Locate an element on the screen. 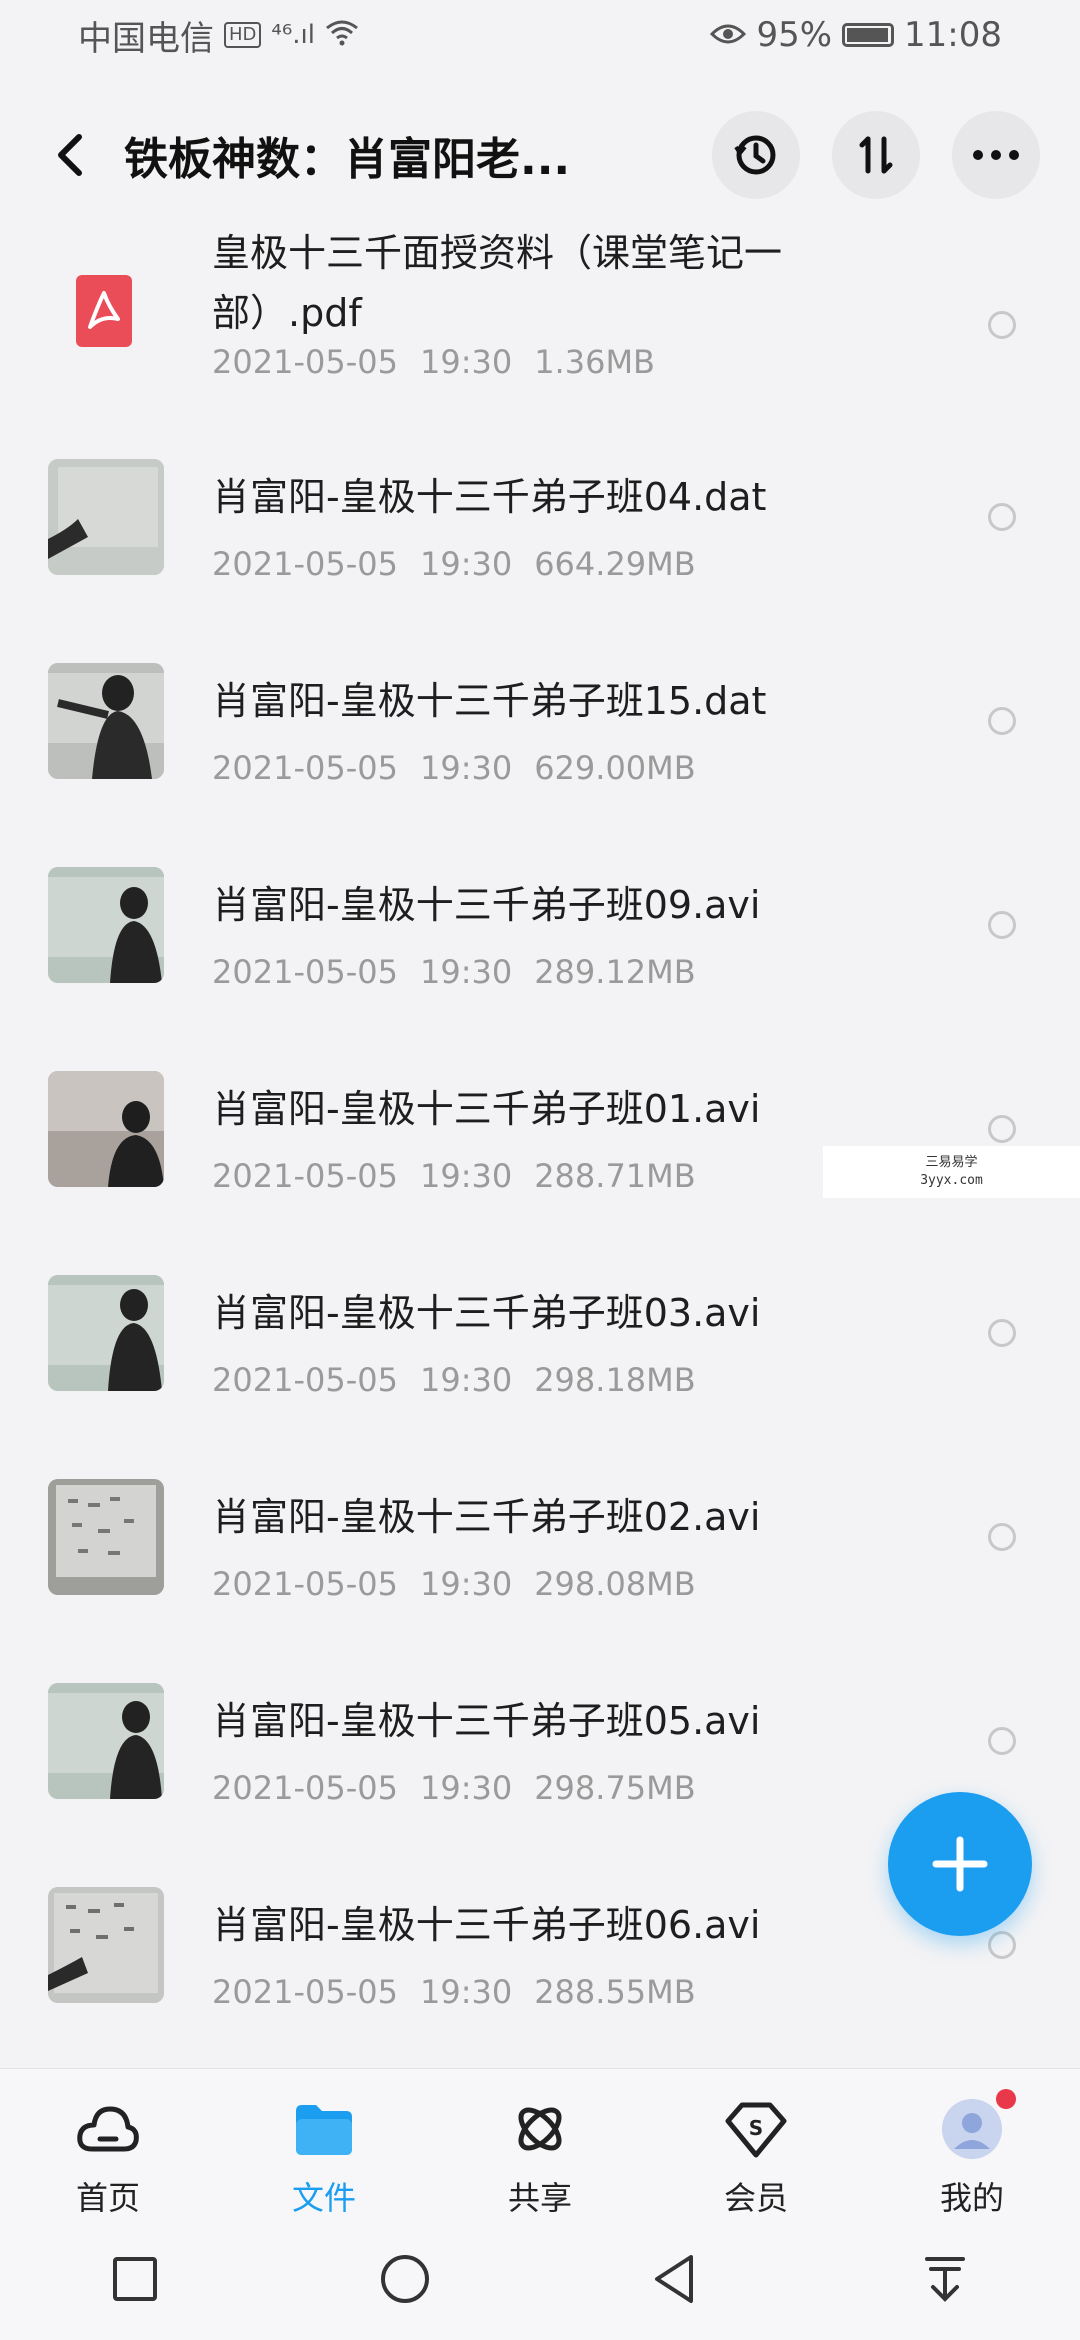 This screenshot has width=1080, height=2340. file-size: 288.55MB is located at coordinates (615, 1992).